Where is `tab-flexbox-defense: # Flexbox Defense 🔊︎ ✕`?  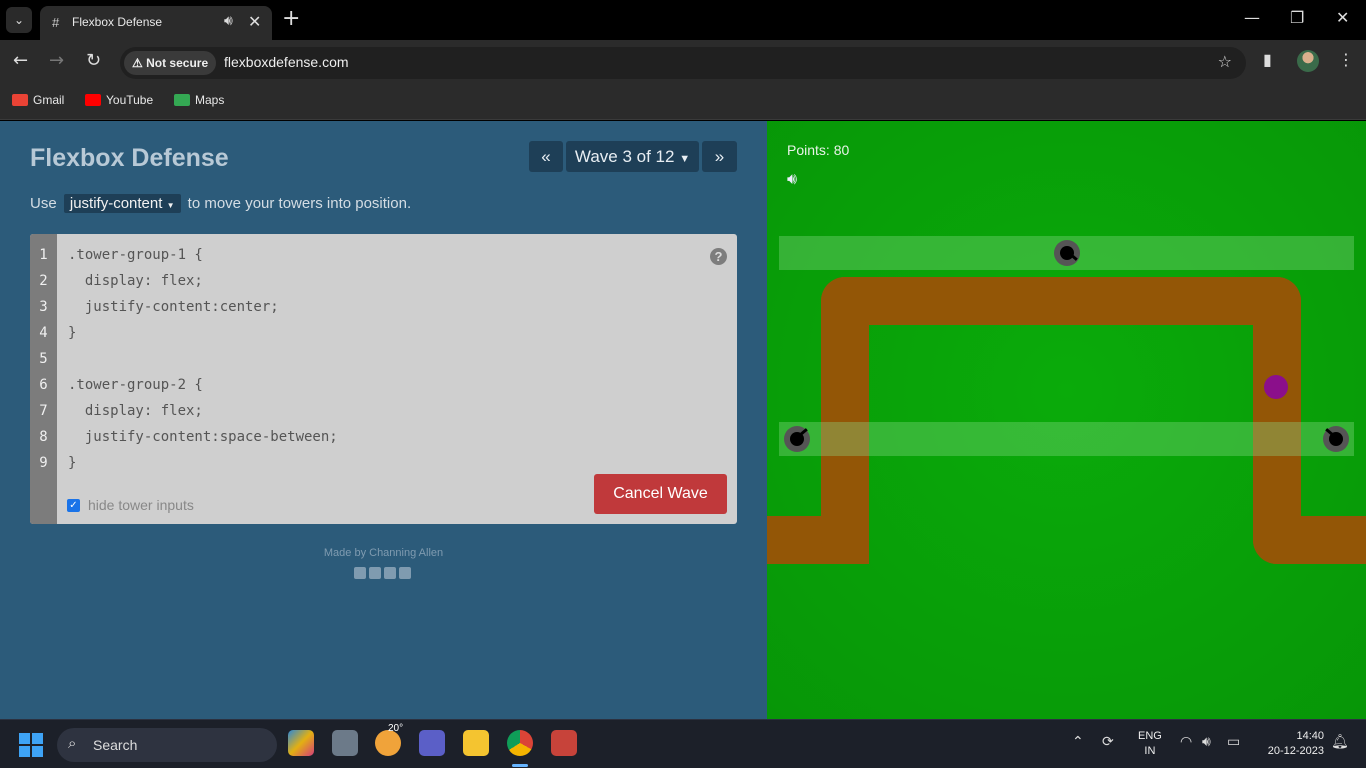
tab-flexbox-defense: # Flexbox Defense 🔊︎ ✕ is located at coordinates (156, 23).